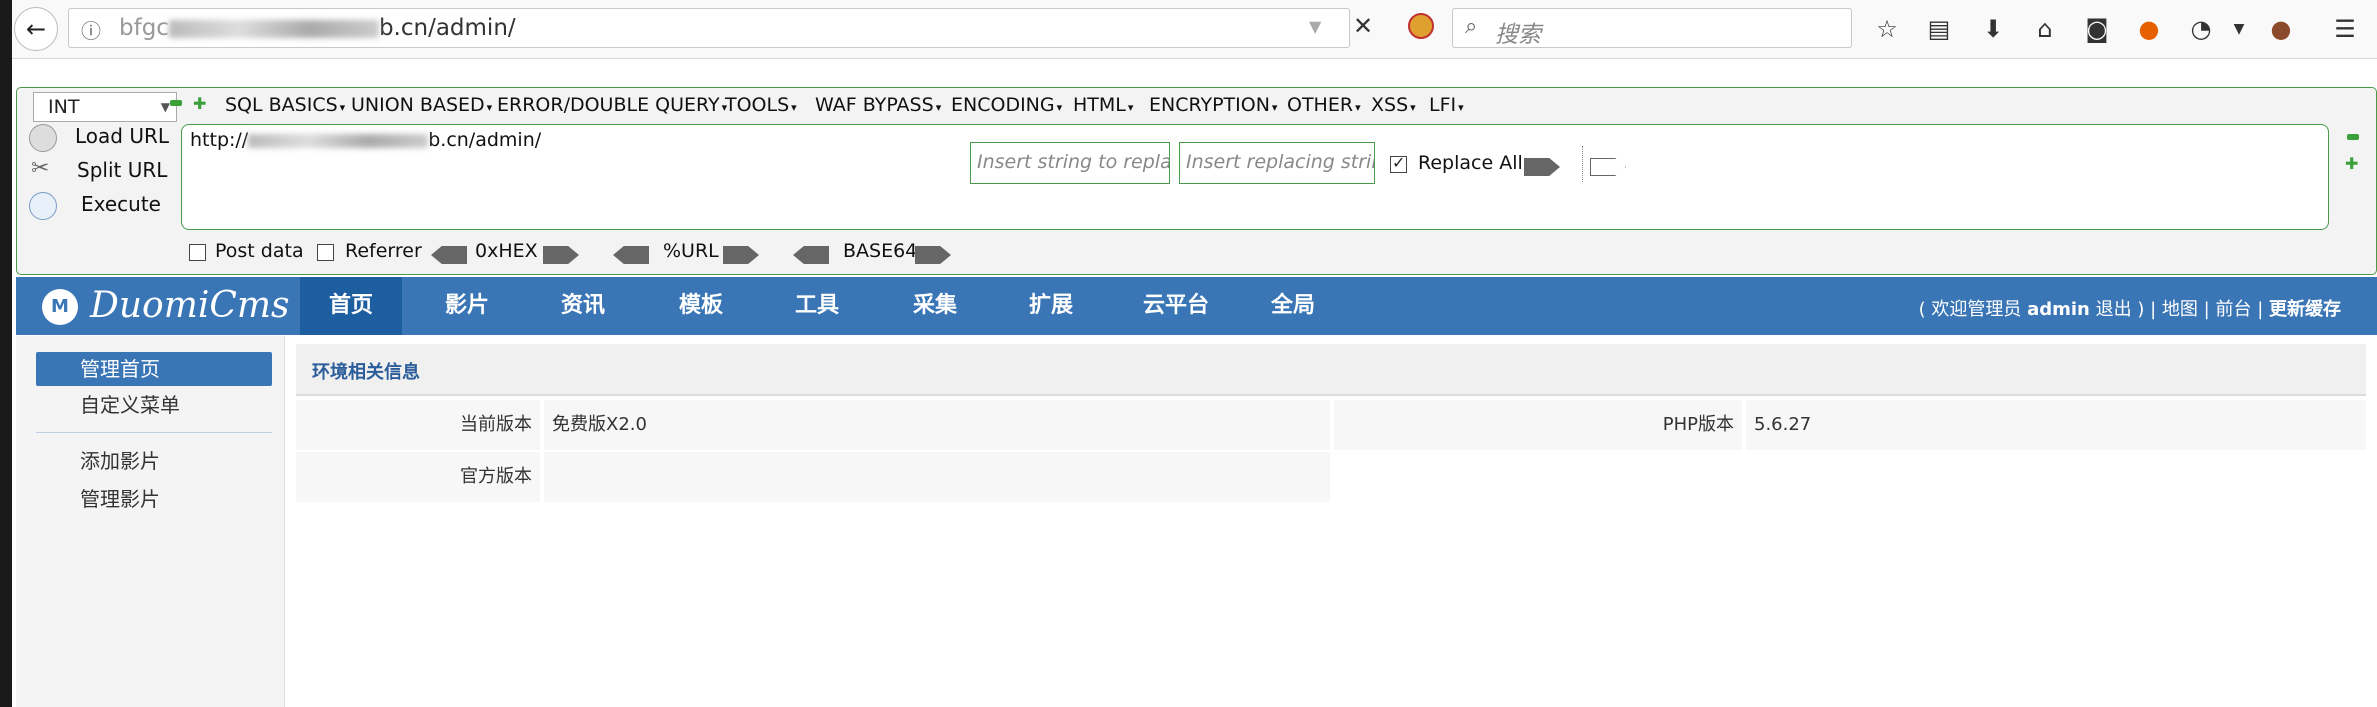  What do you see at coordinates (43, 206) in the screenshot?
I see `execute-icon` at bounding box center [43, 206].